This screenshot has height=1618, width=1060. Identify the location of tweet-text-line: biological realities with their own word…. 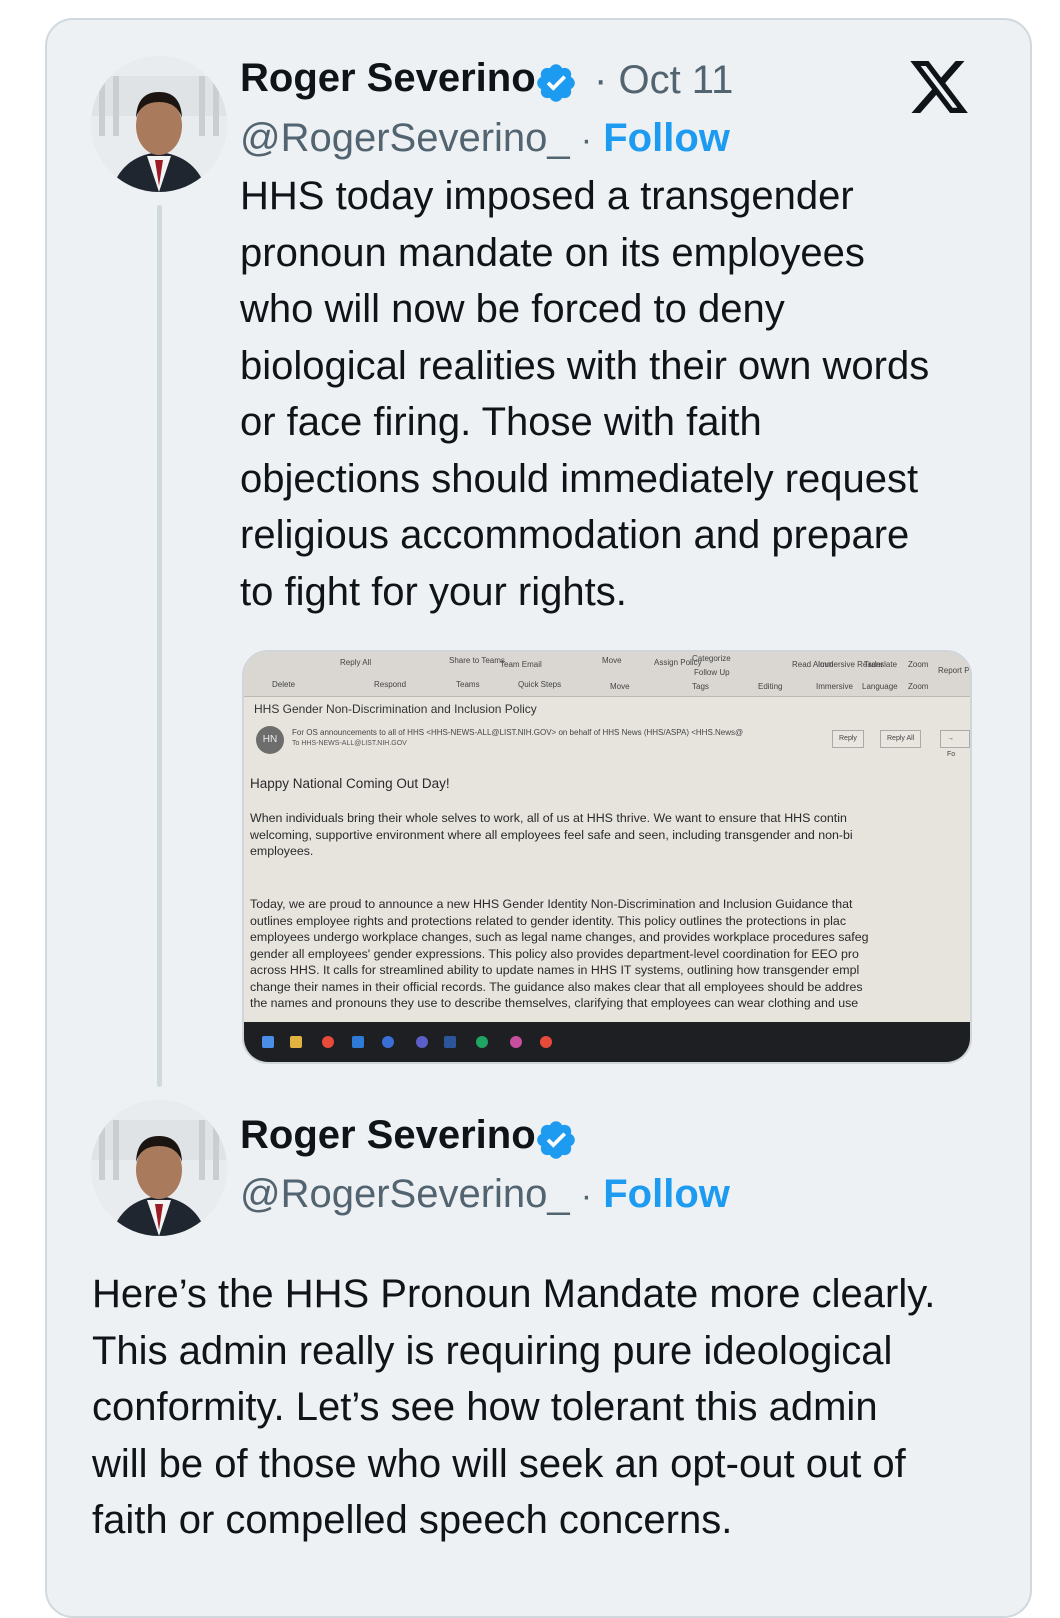
(585, 365).